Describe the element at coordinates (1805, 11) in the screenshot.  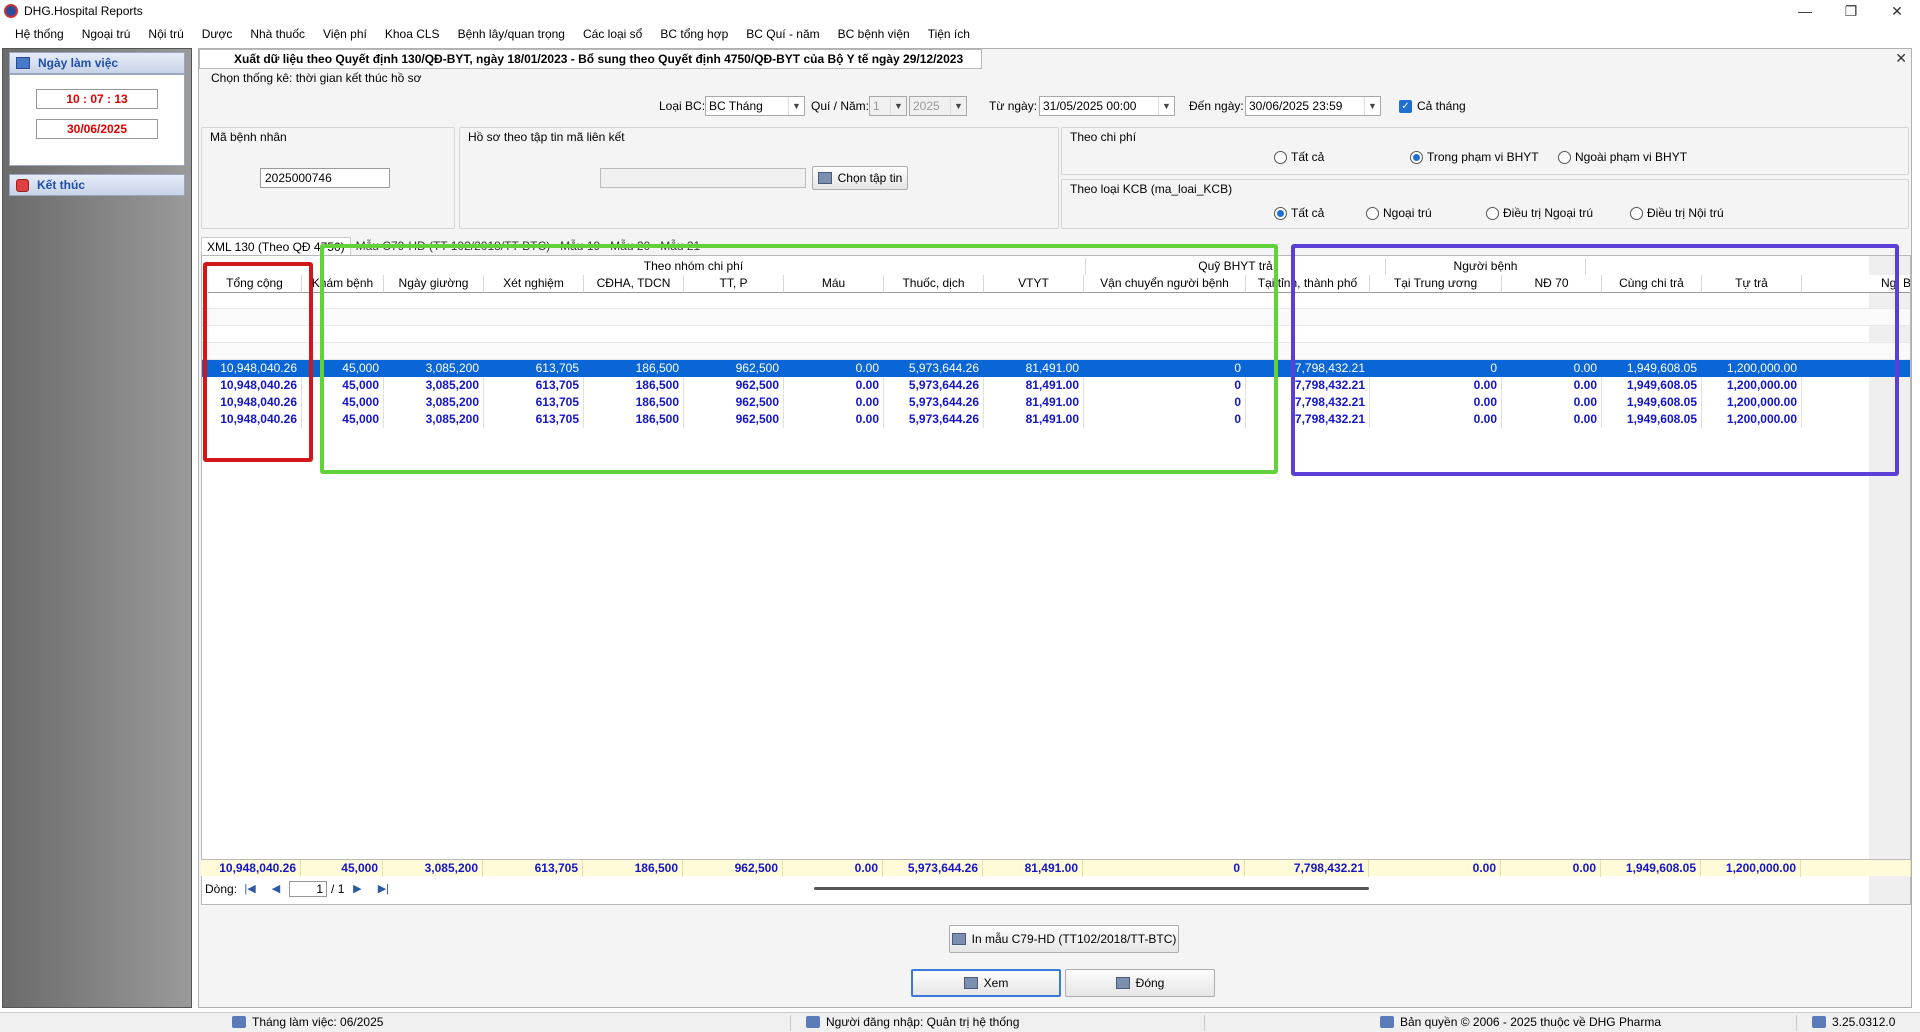
I see `minimize-button: —` at that location.